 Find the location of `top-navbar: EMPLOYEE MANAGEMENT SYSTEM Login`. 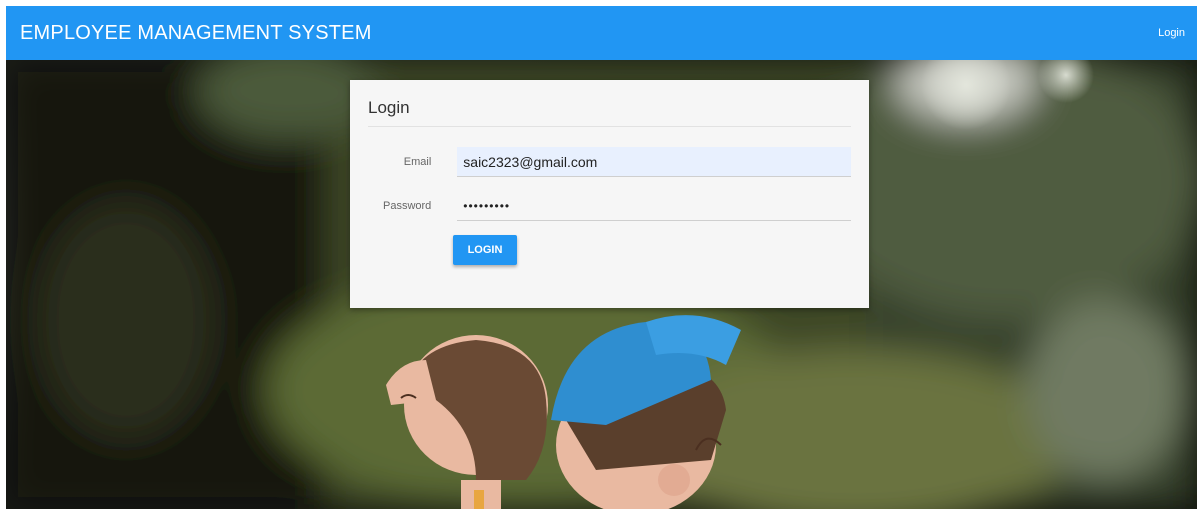

top-navbar: EMPLOYEE MANAGEMENT SYSTEM Login is located at coordinates (601, 33).